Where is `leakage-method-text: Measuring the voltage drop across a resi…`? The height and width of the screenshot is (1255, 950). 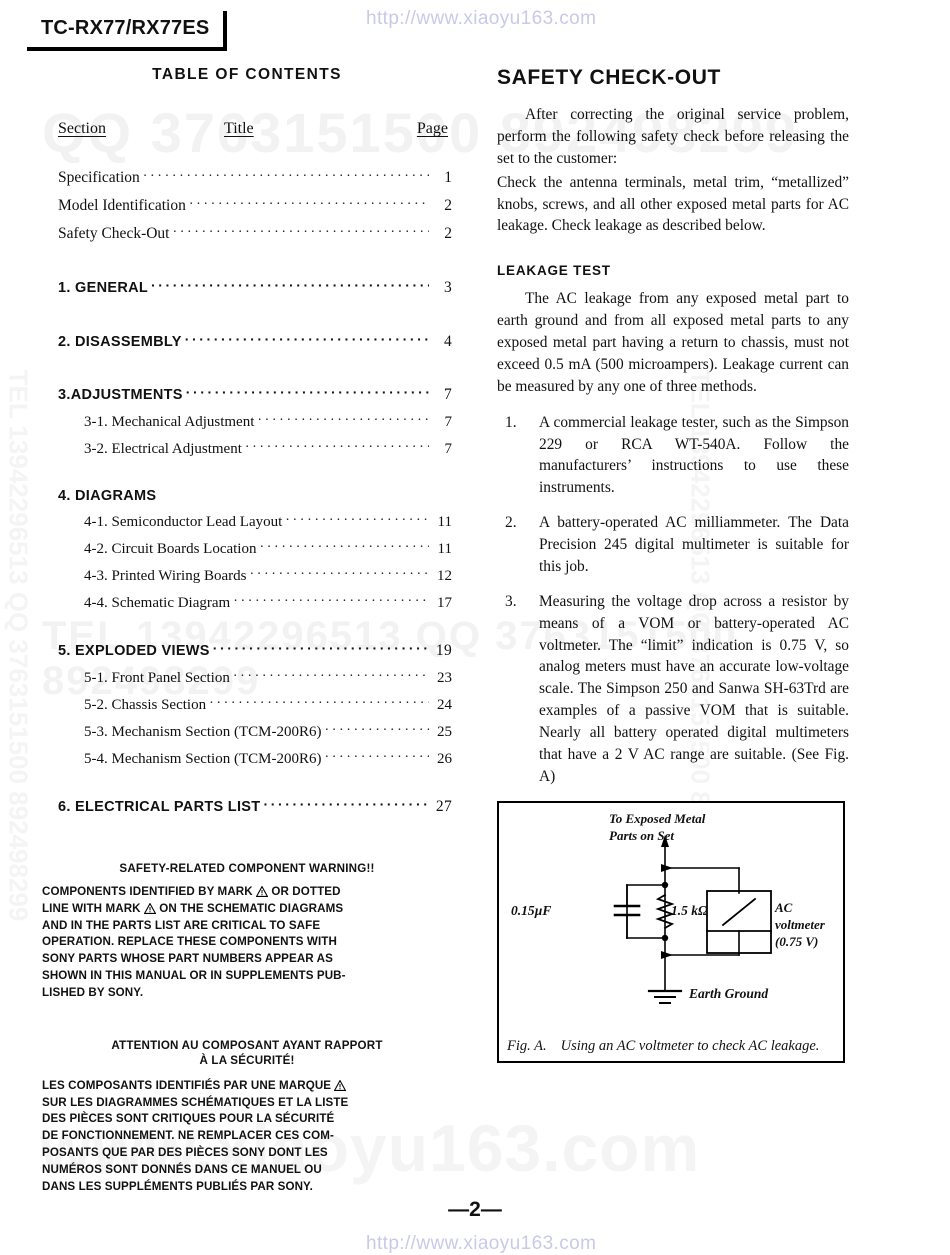
leakage-method-text: Measuring the voltage drop across a resi… is located at coordinates (694, 688).